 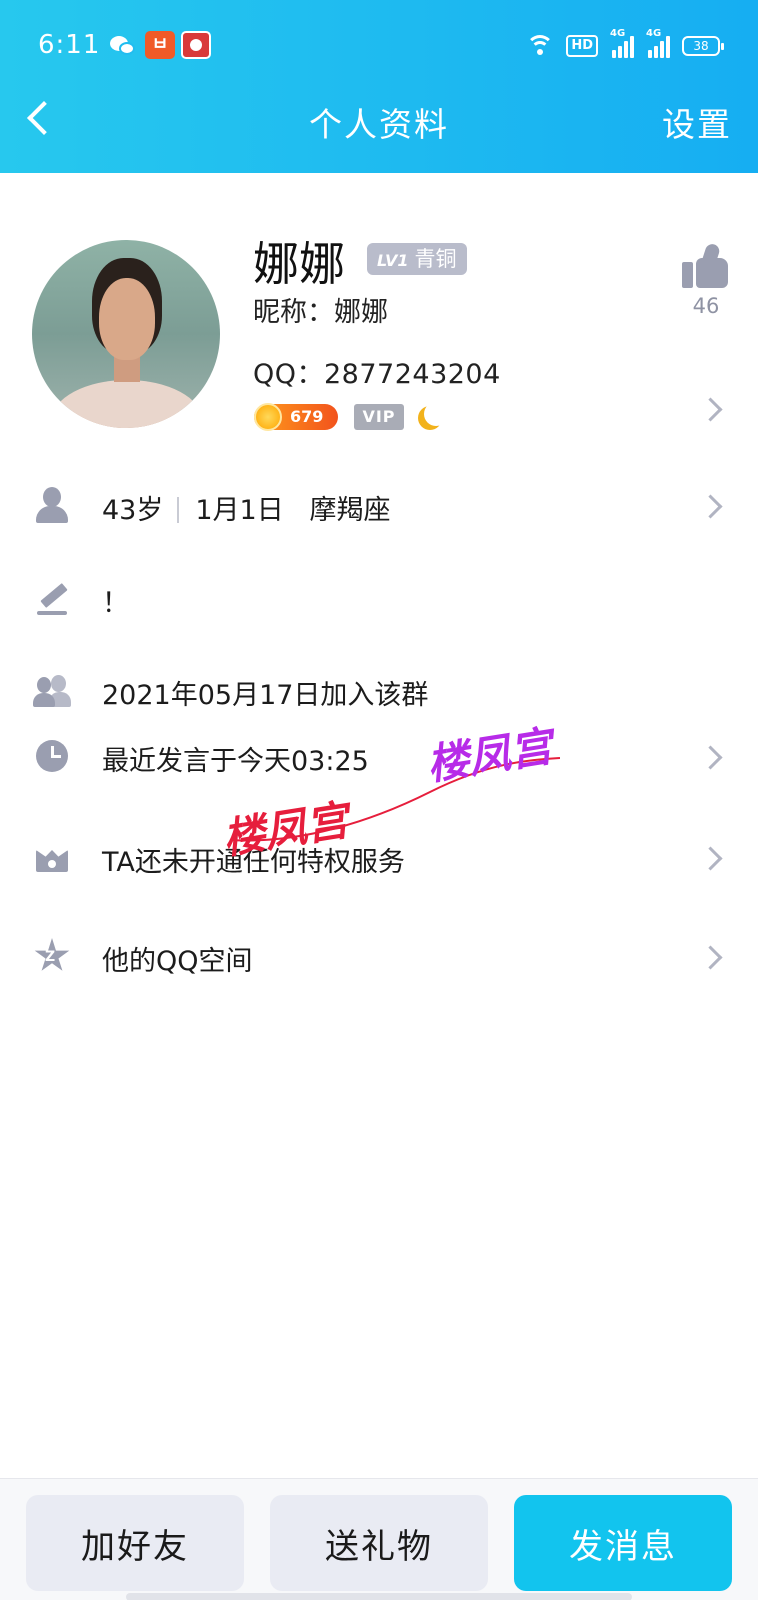 I want to click on send-gift-button: 送礼物, so click(x=379, y=1543).